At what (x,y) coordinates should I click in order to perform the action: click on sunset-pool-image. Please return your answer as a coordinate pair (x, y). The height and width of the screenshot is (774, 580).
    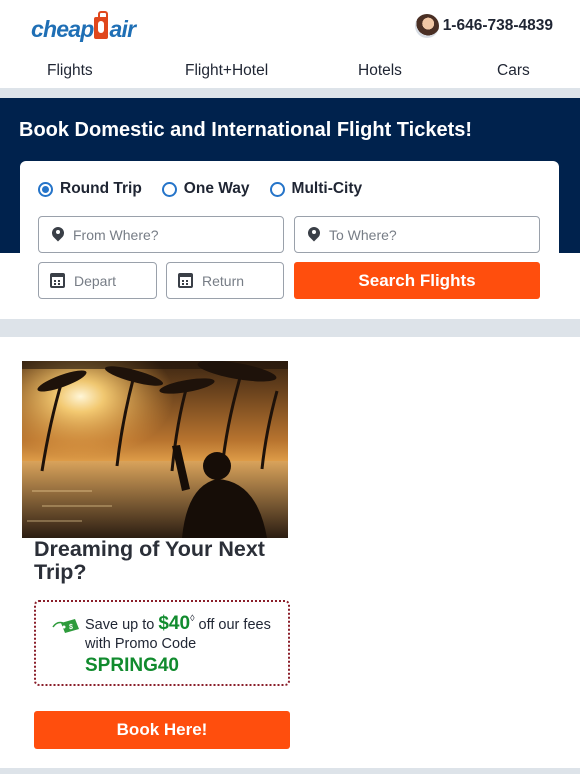
    Looking at the image, I should click on (155, 449).